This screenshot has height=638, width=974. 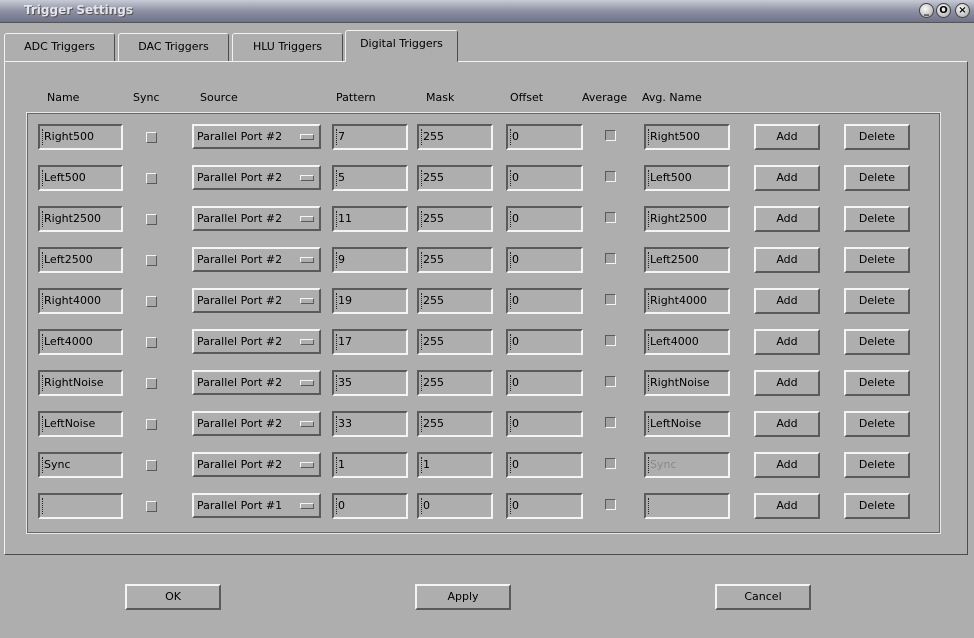 I want to click on close-button: ×, so click(x=962, y=10).